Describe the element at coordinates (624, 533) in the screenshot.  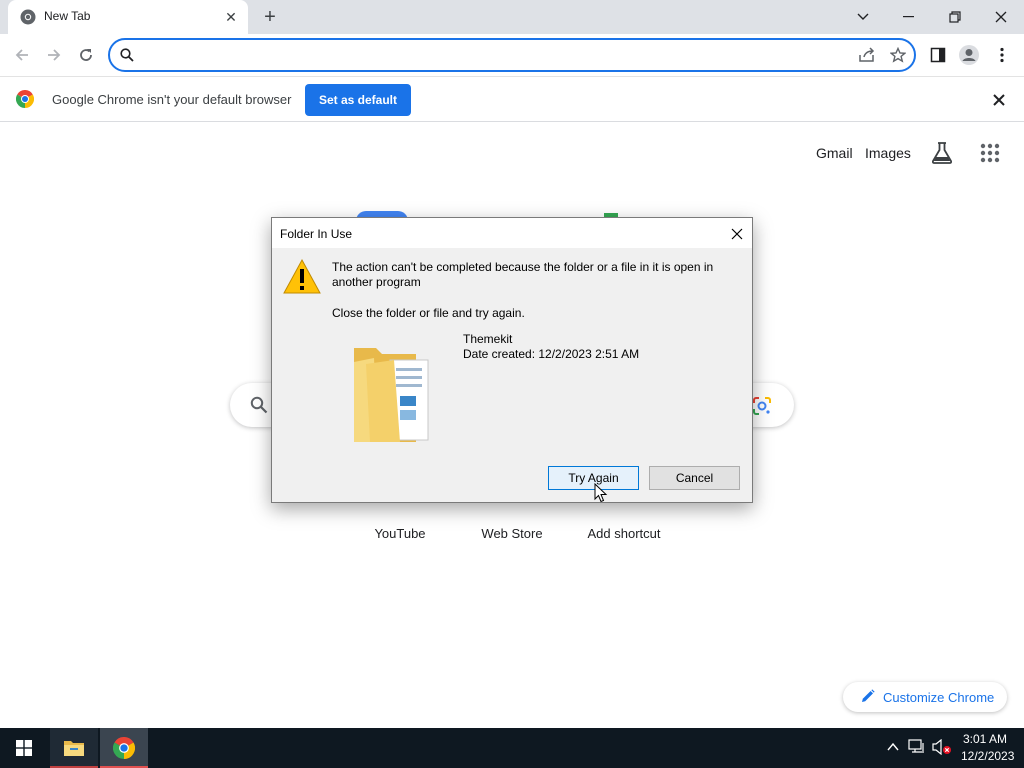
I see `shortcut-add: Add shortcut` at that location.